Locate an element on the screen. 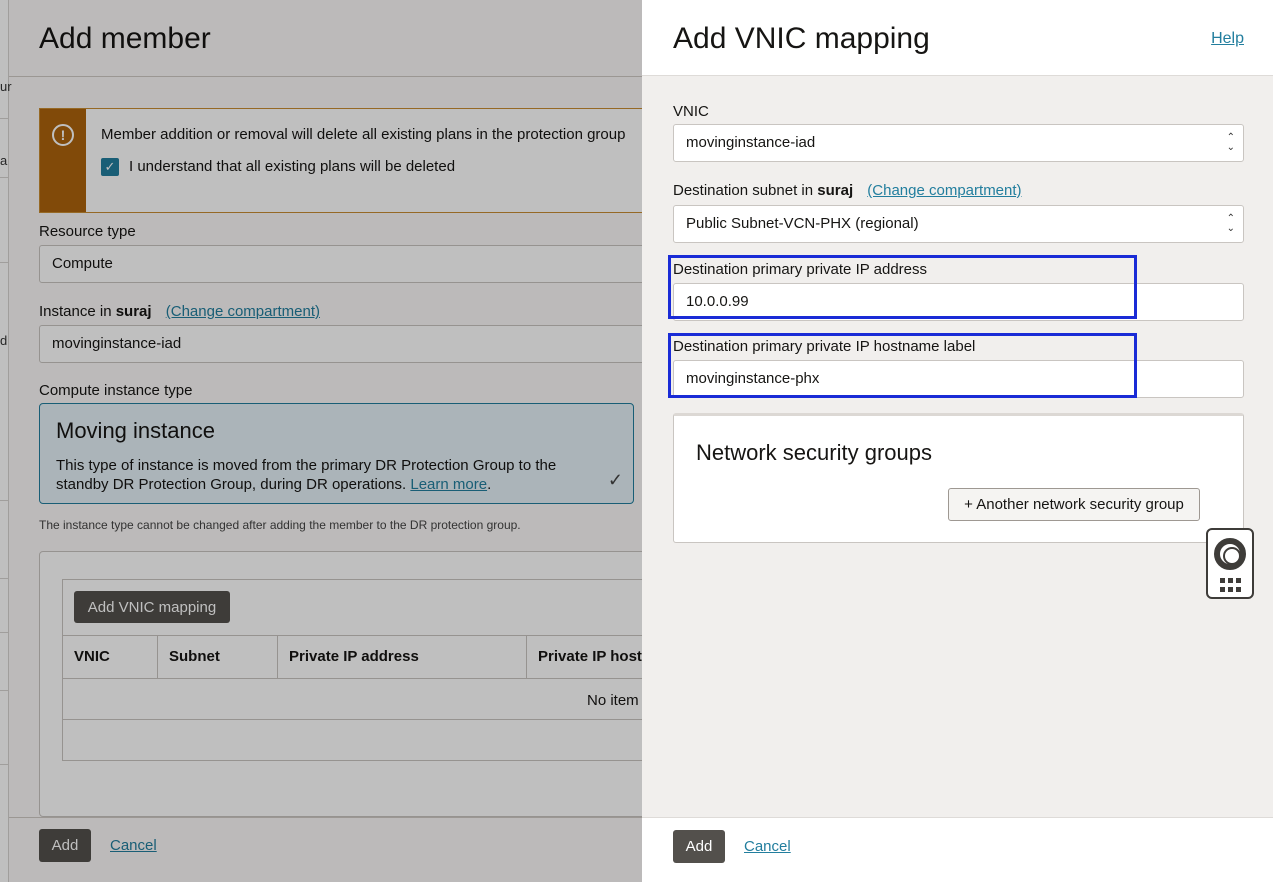 The height and width of the screenshot is (882, 1273). help-widget is located at coordinates (1230, 563).